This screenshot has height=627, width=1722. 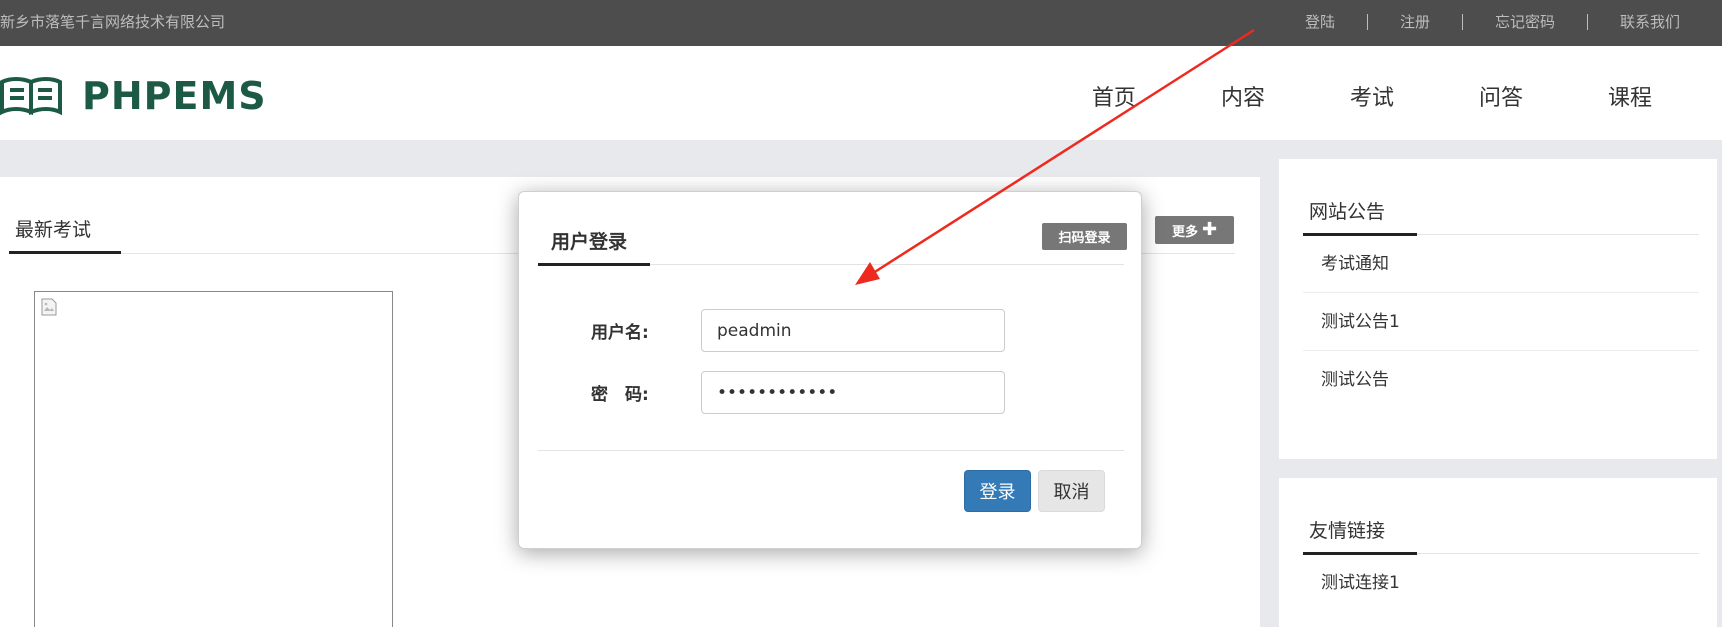 I want to click on exam-thumbnail, so click(x=213, y=459).